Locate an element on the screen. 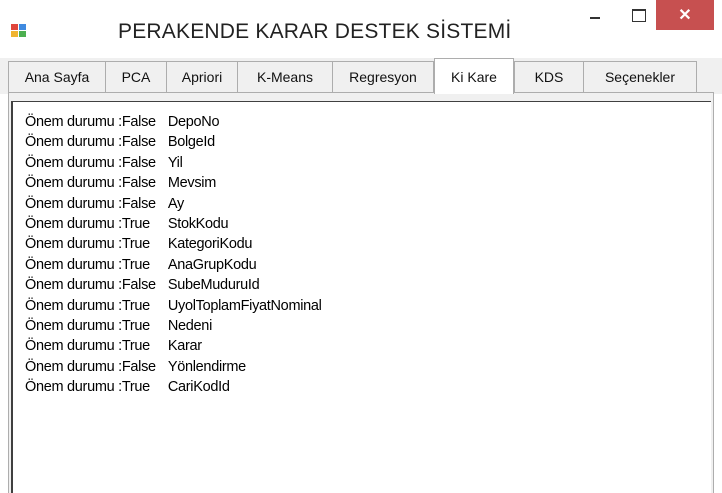 Image resolution: width=722 pixels, height=493 pixels. result-variable: Yönlendirme is located at coordinates (206, 366).